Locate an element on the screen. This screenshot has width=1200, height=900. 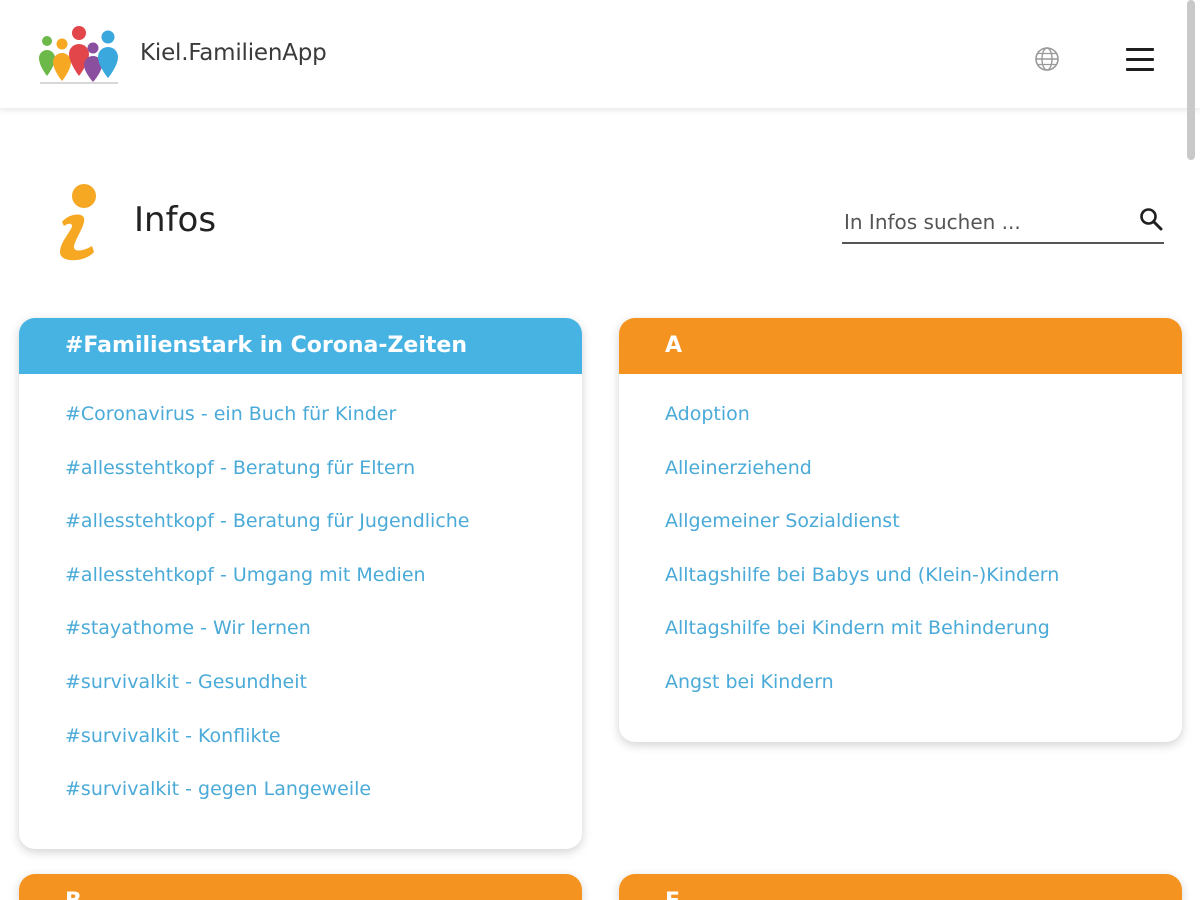
info-link: Allgemeiner Sozialdienst is located at coordinates (923, 536).